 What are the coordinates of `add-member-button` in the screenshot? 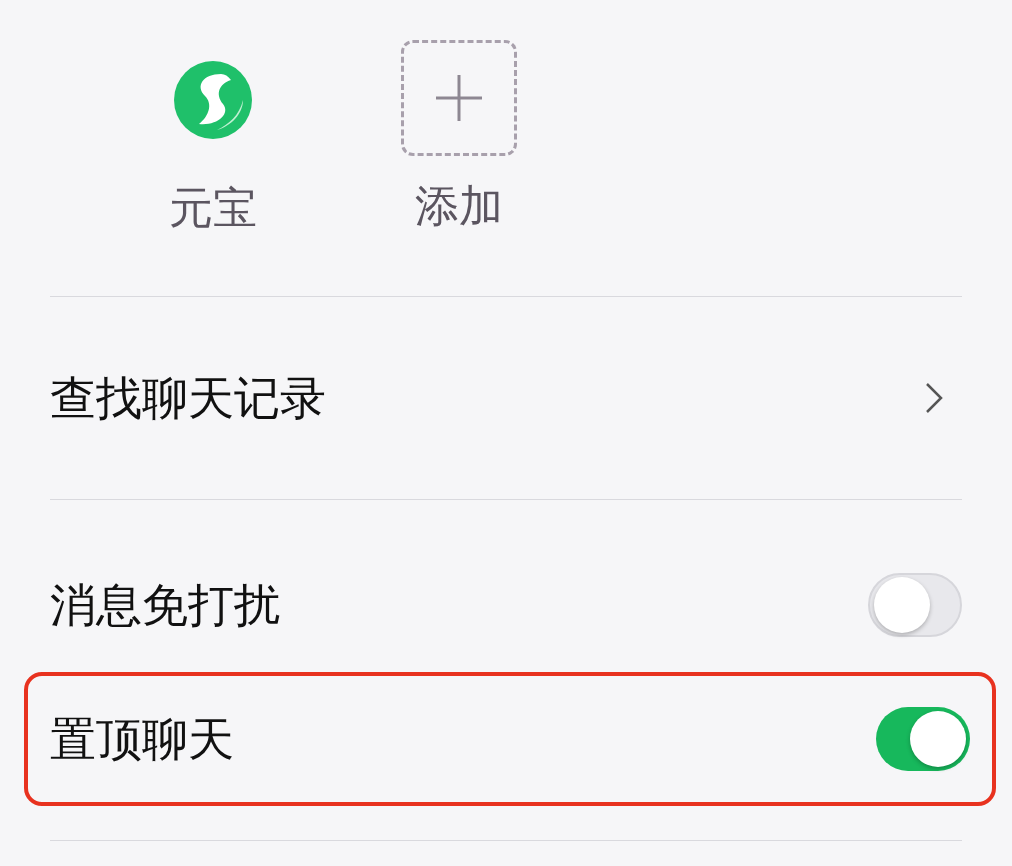 It's located at (459, 98).